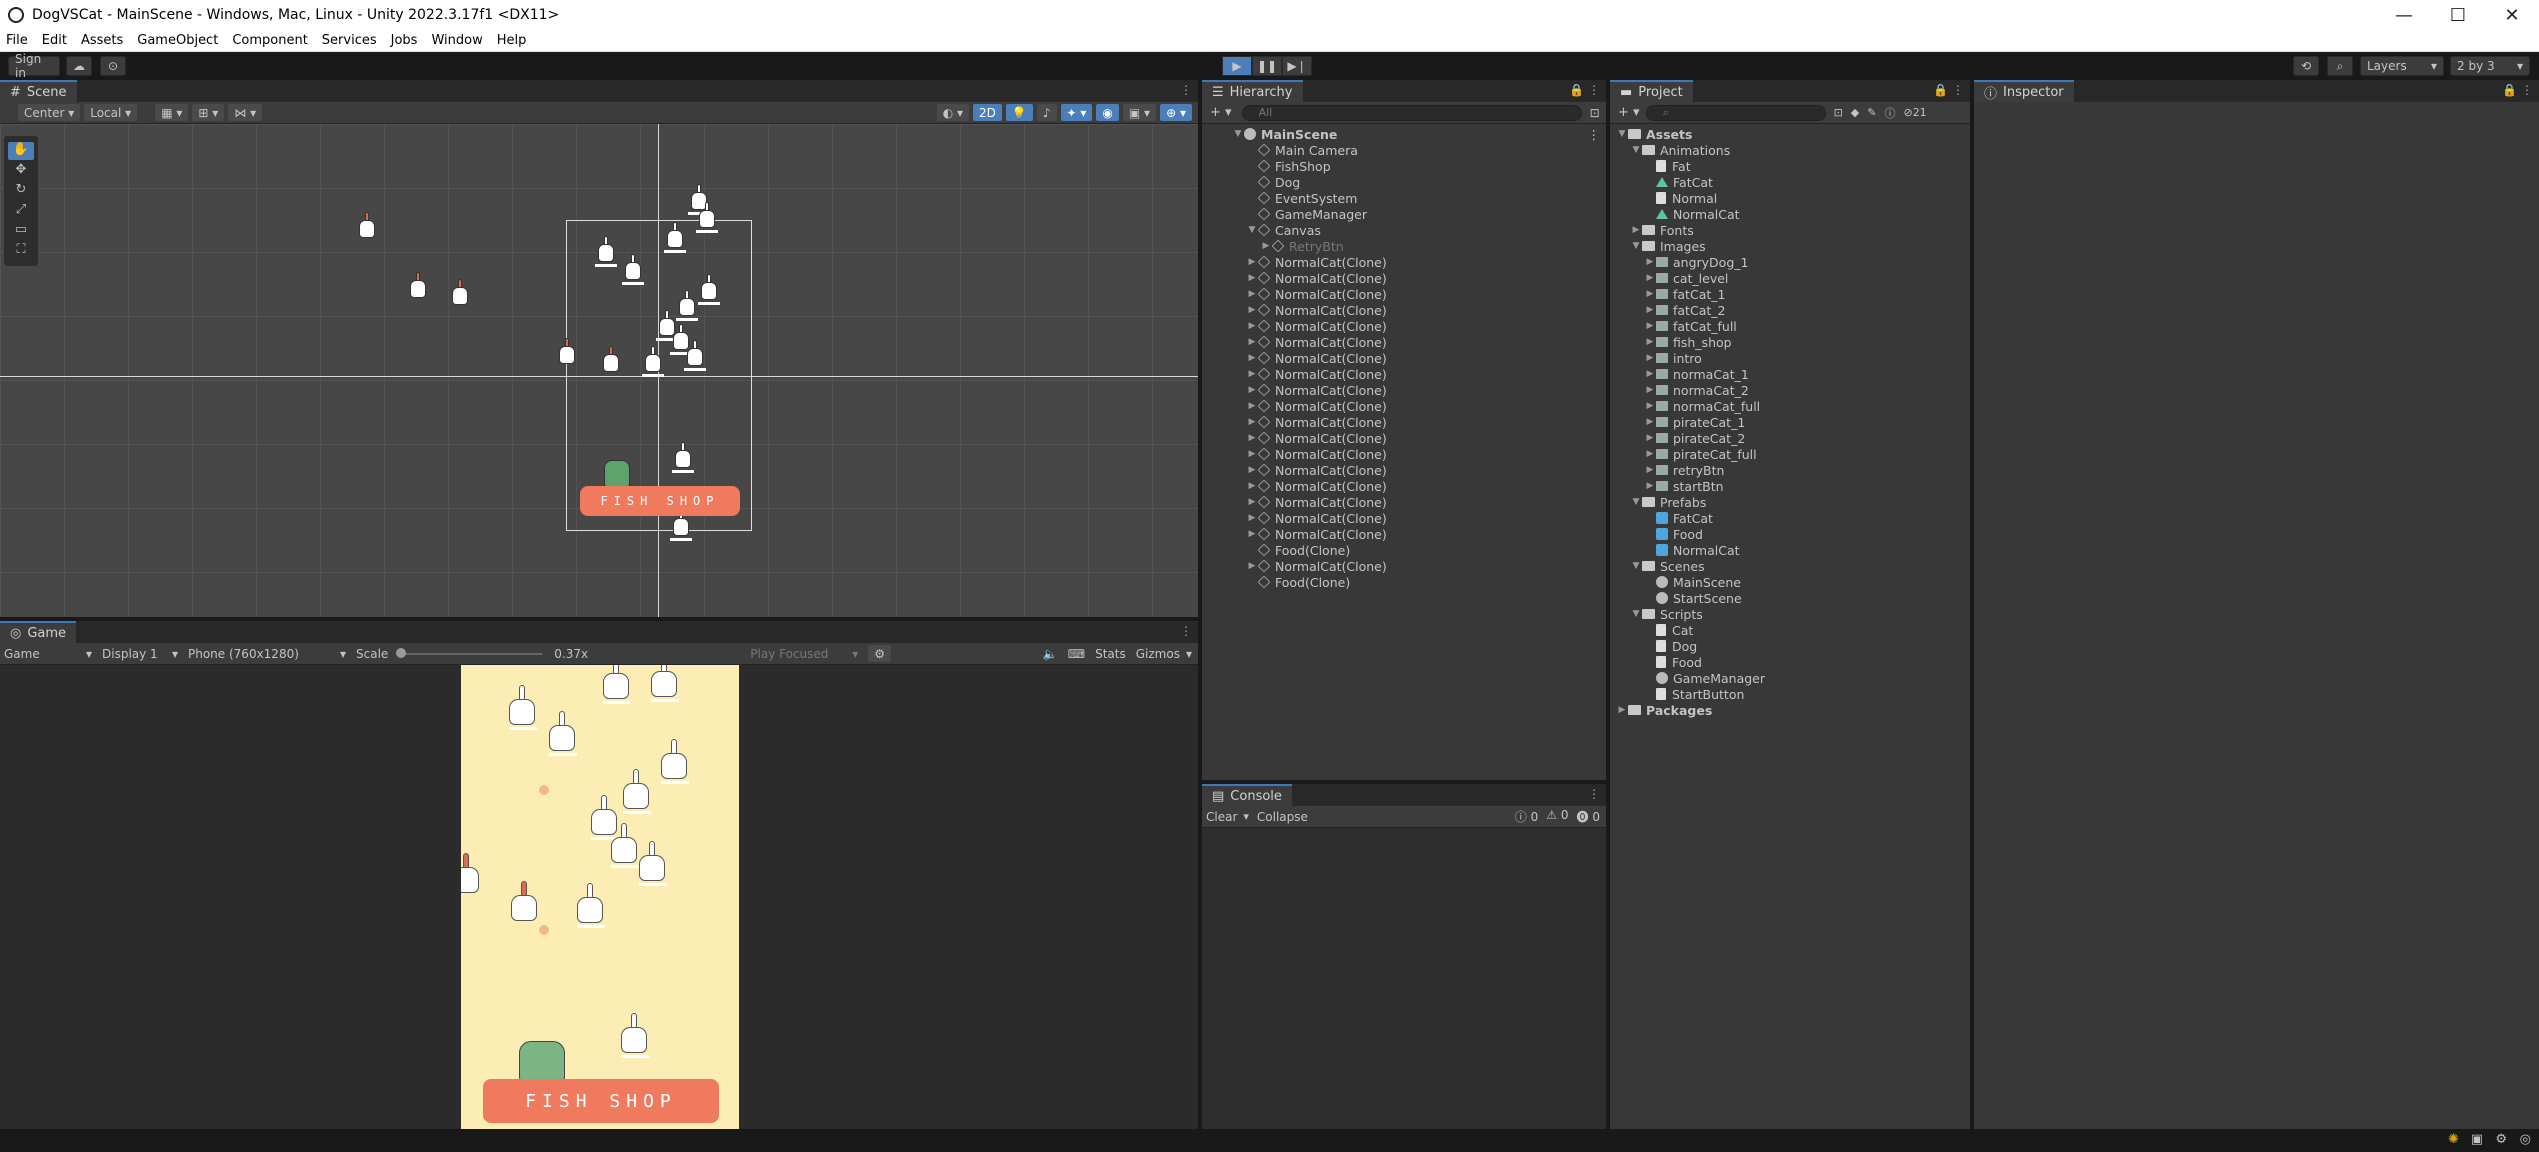 The height and width of the screenshot is (1152, 2539). What do you see at coordinates (1838, 112) in the screenshot?
I see `search-type-icon: ⊡` at bounding box center [1838, 112].